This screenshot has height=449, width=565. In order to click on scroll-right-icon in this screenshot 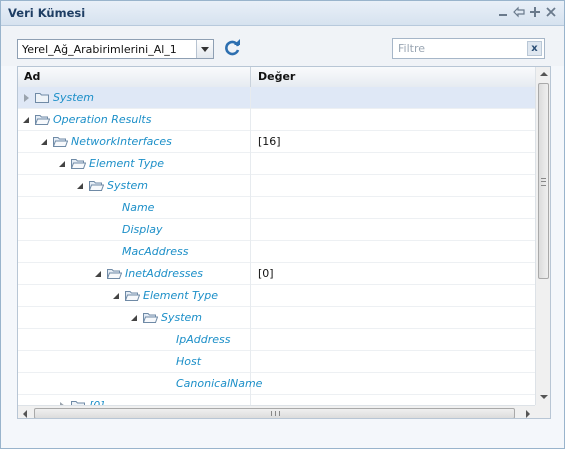, I will do `click(527, 412)`.